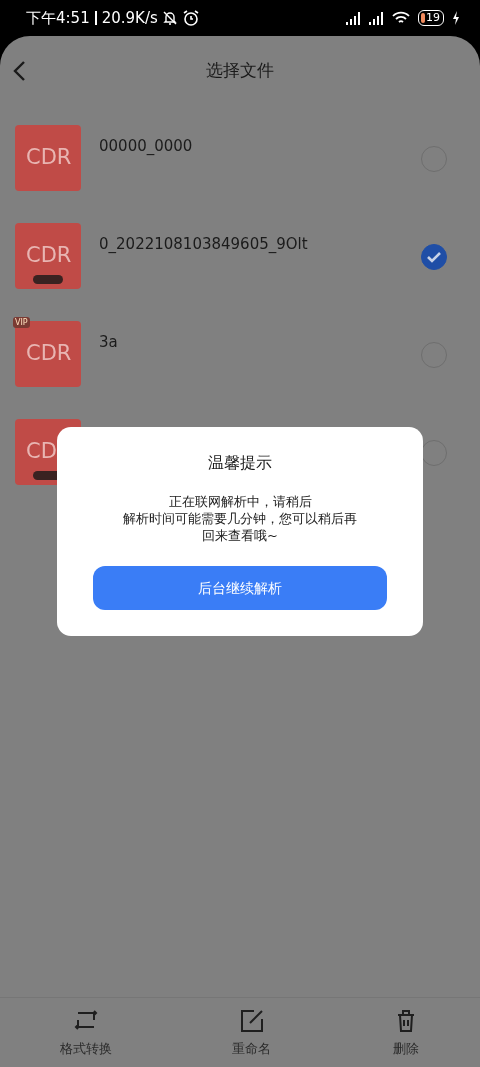 Image resolution: width=480 pixels, height=1067 pixels. What do you see at coordinates (431, 18) in the screenshot?
I see `battery-indicator: 19` at bounding box center [431, 18].